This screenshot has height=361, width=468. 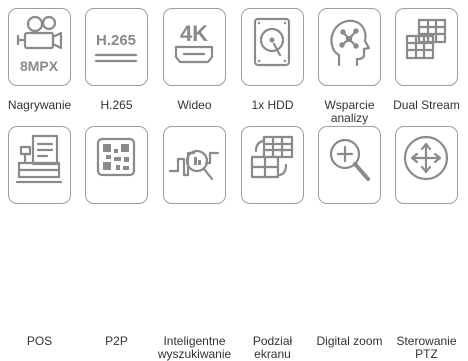 What do you see at coordinates (39, 341) in the screenshot?
I see `feature-label-pos: POS` at bounding box center [39, 341].